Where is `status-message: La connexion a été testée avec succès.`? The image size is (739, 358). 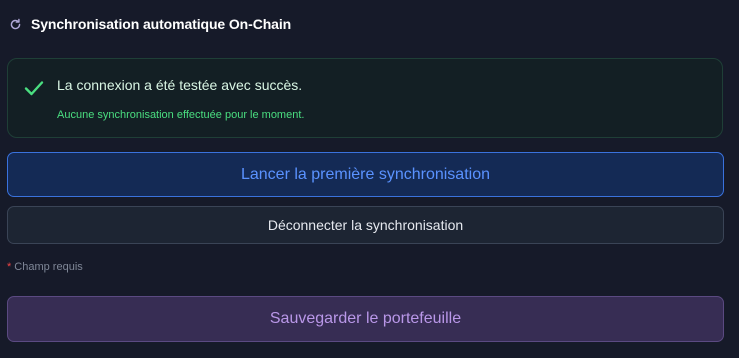
status-message: La connexion a été testée avec succès. is located at coordinates (180, 85).